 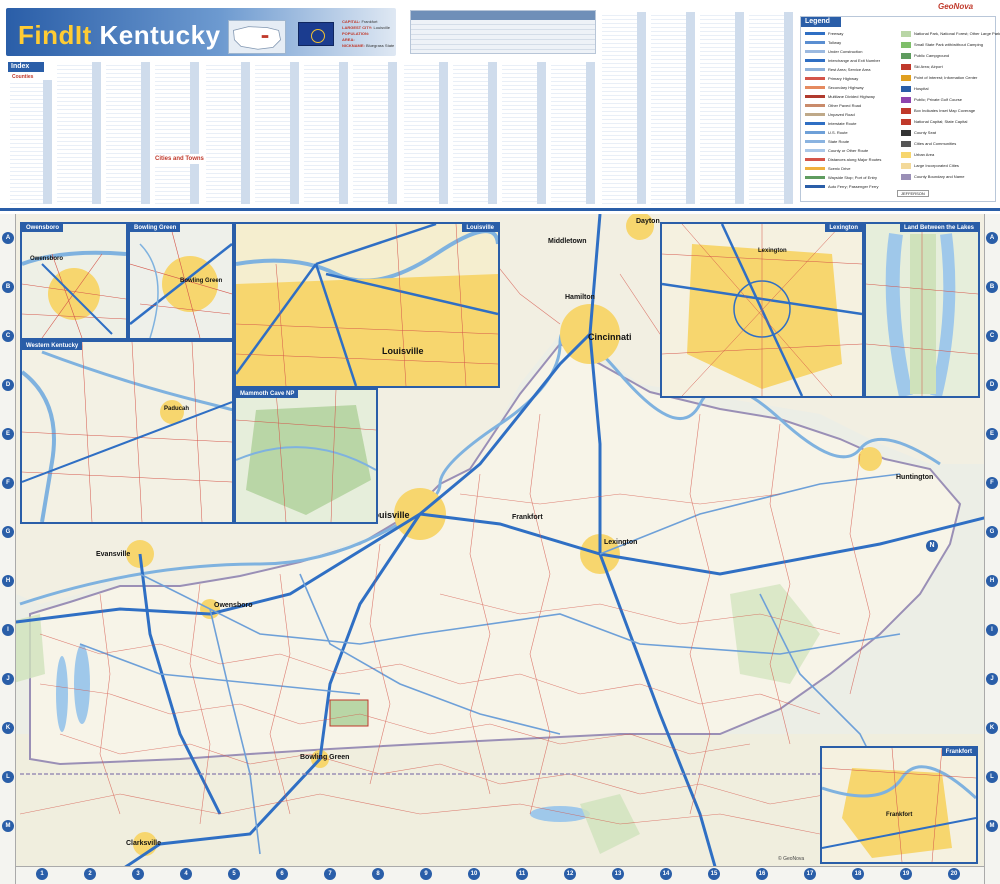 I want to click on legend-item: Small State Park with/without Camping, so click(x=942, y=45).